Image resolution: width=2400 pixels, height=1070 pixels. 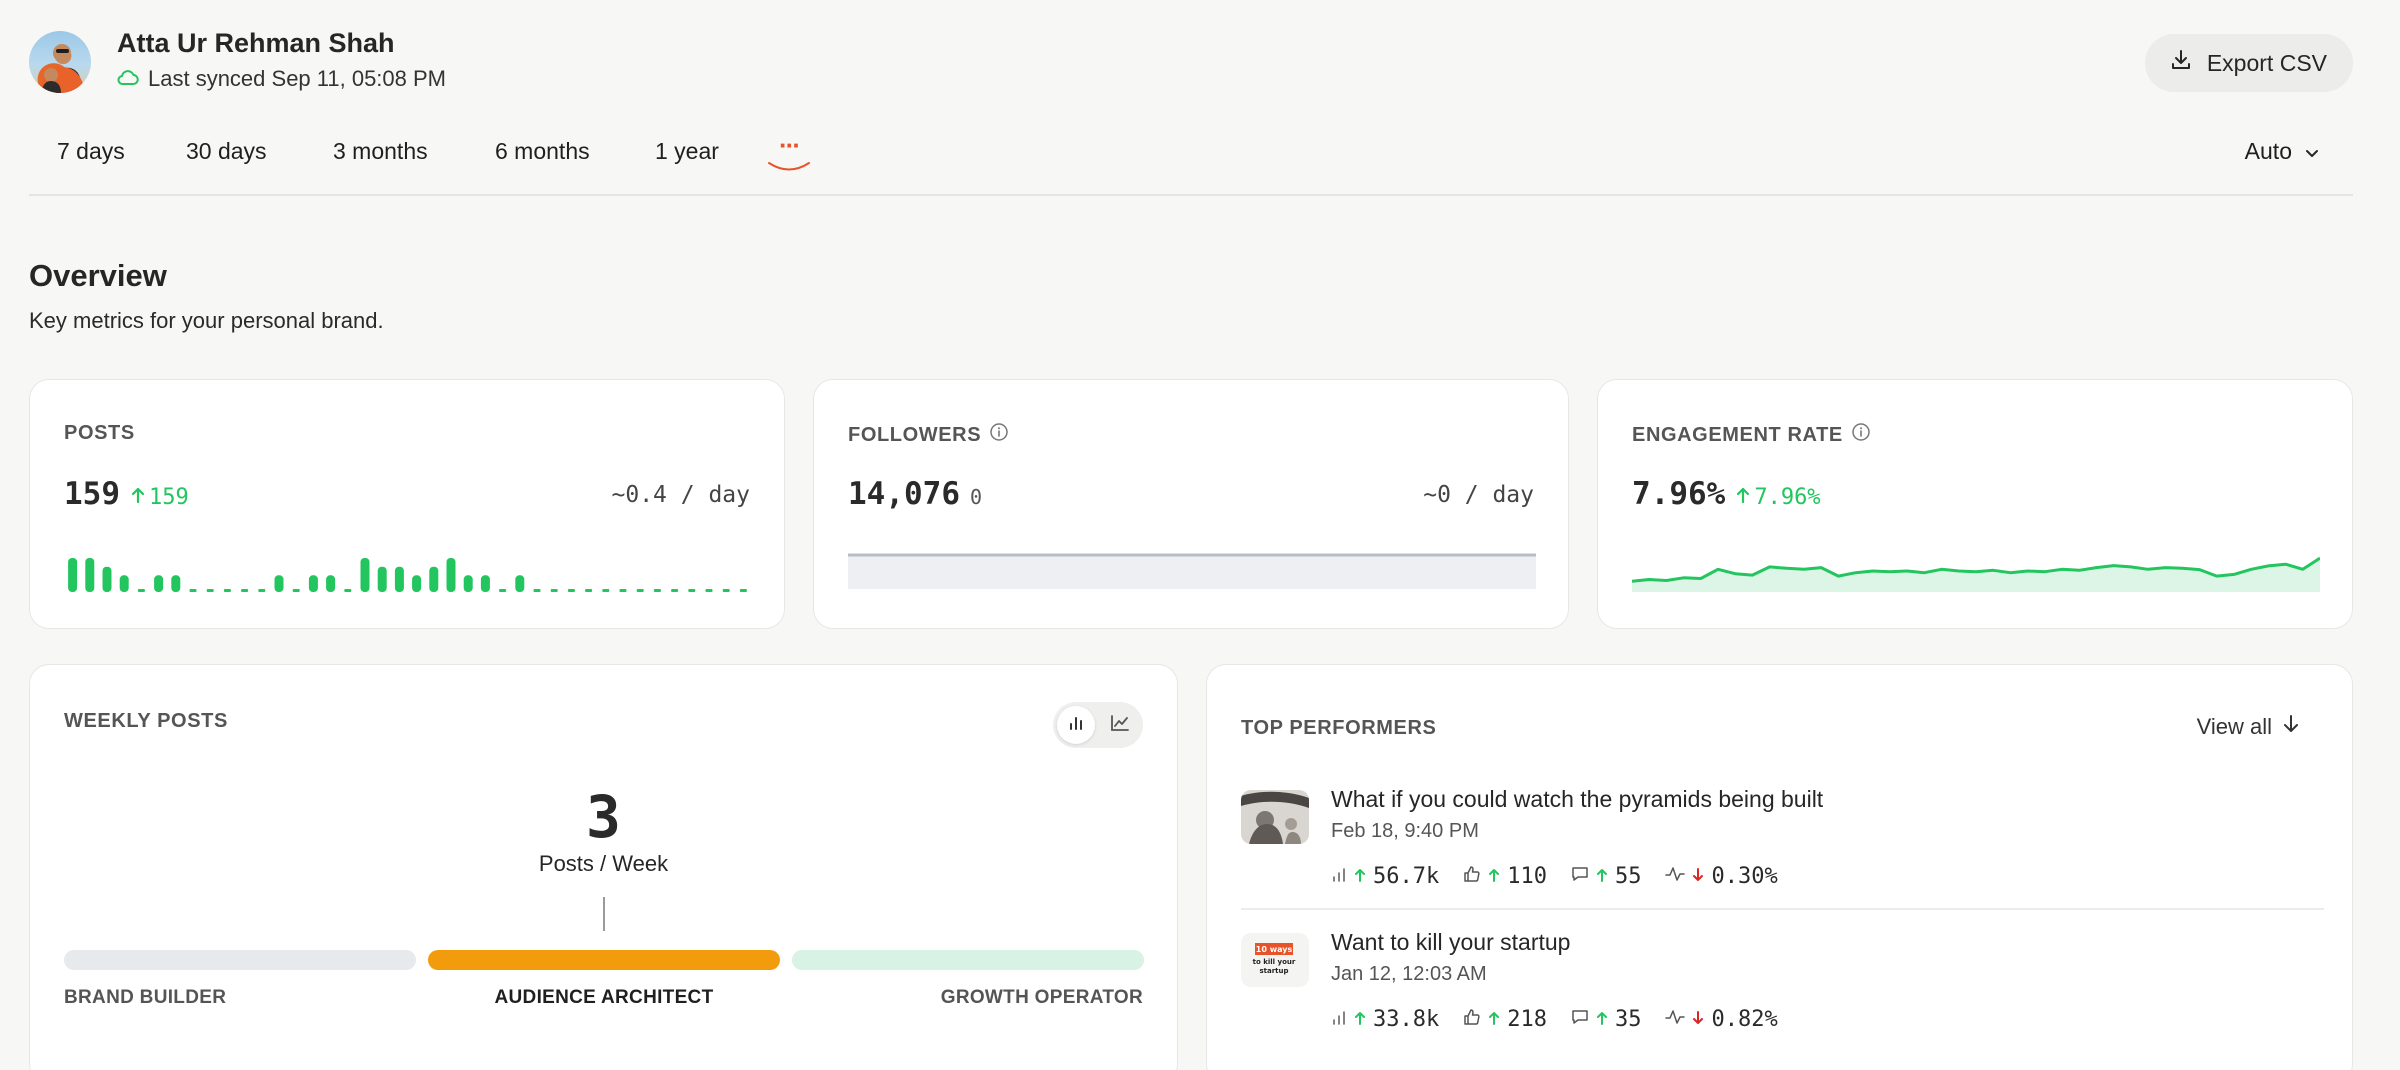 What do you see at coordinates (1339, 876) in the screenshot?
I see `bar-chart-icon` at bounding box center [1339, 876].